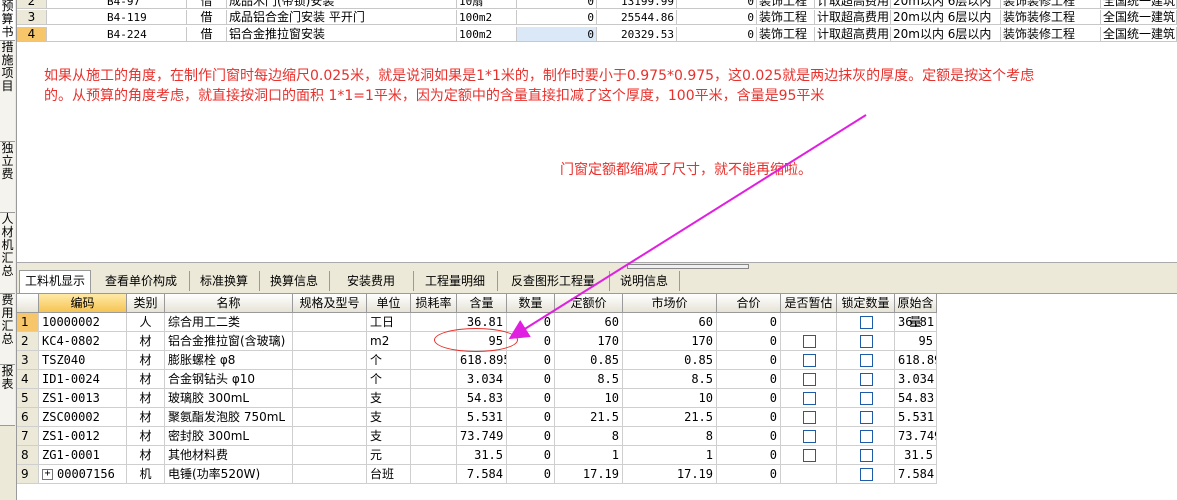 This screenshot has height=500, width=1177. I want to click on arrow-annotation, so click(687, 227).